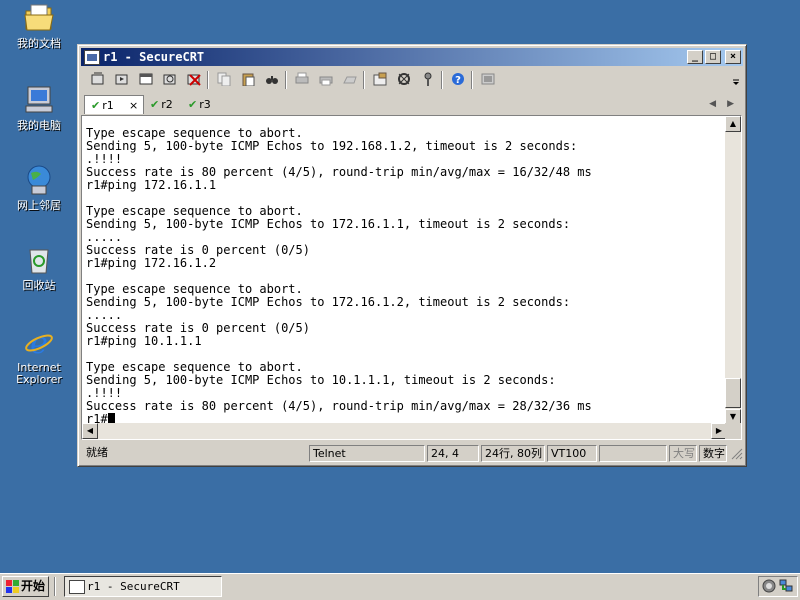  I want to click on terminal-line: r1#ping 10.1.1.1, so click(144, 341).